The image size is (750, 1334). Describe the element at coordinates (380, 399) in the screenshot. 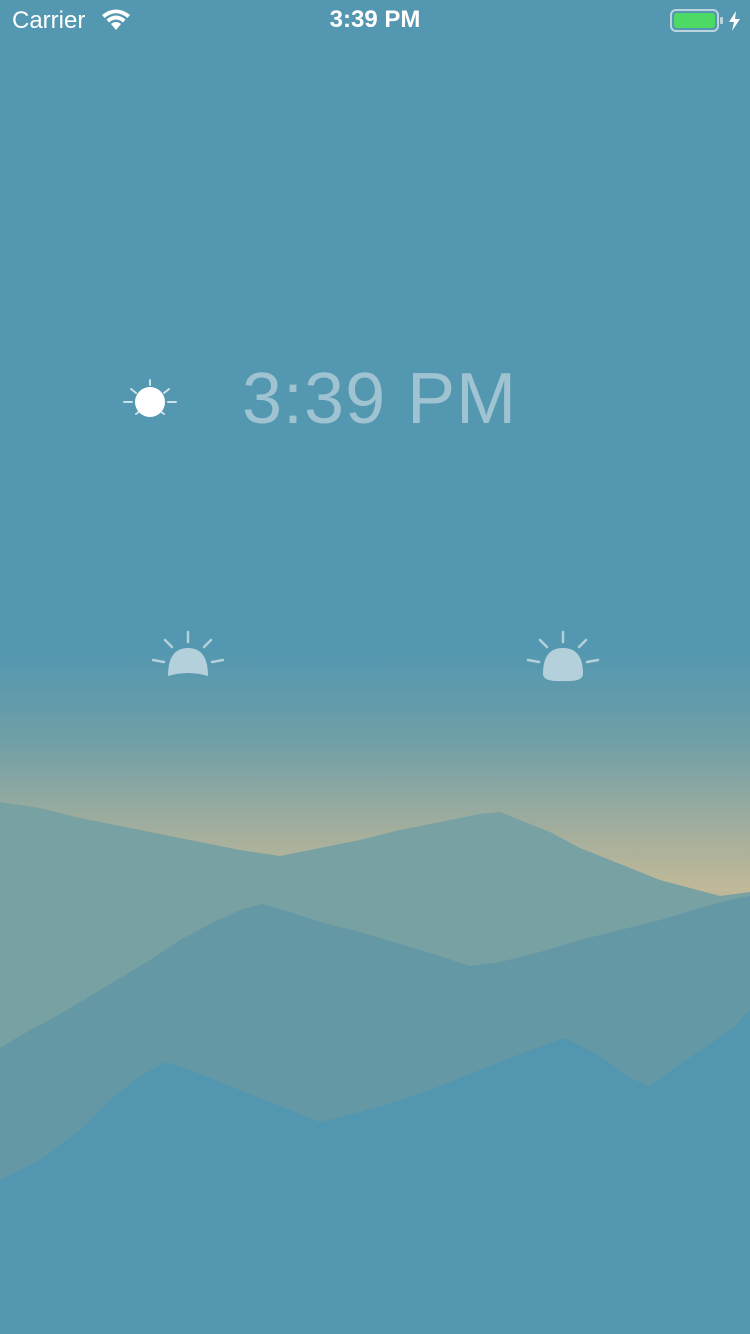

I see `current-time: 3:39 PM` at that location.